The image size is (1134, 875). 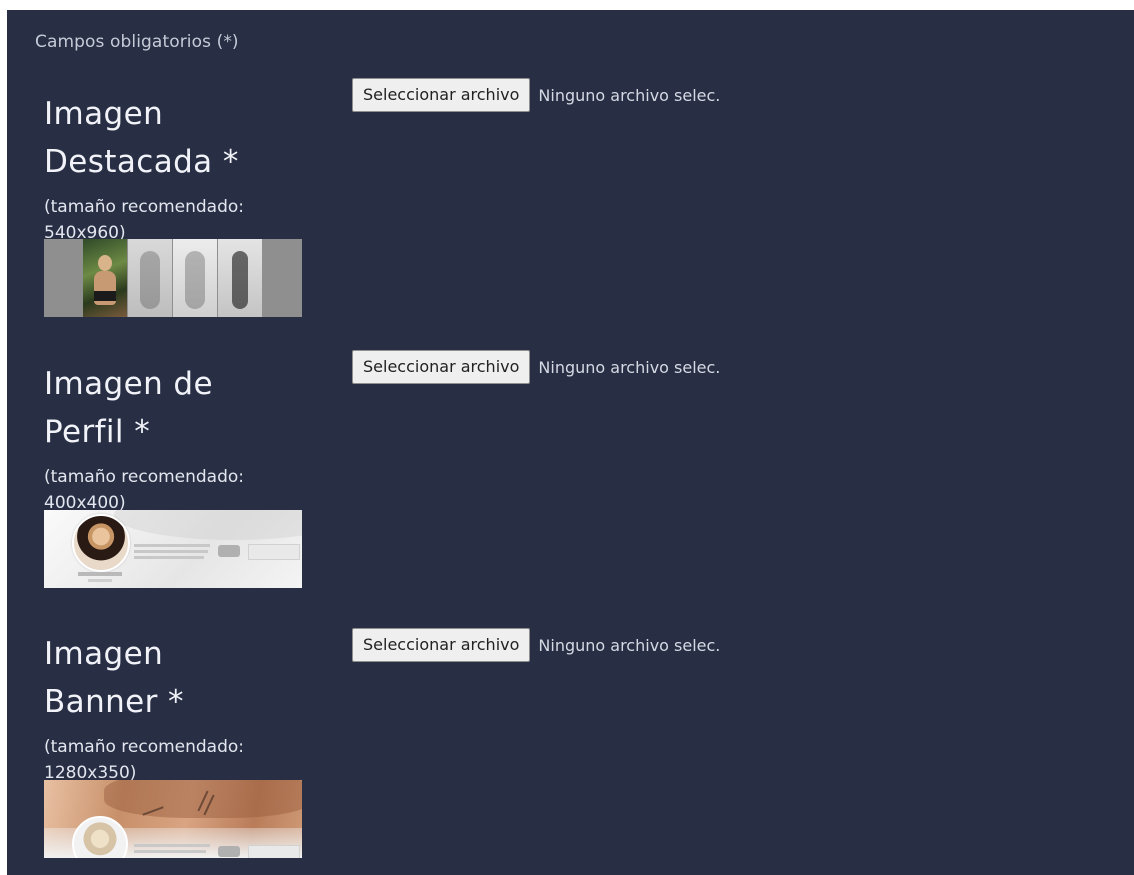 What do you see at coordinates (194, 490) in the screenshot?
I see `profile-image-size-hint: (tamaño recomendado: 400x400)` at bounding box center [194, 490].